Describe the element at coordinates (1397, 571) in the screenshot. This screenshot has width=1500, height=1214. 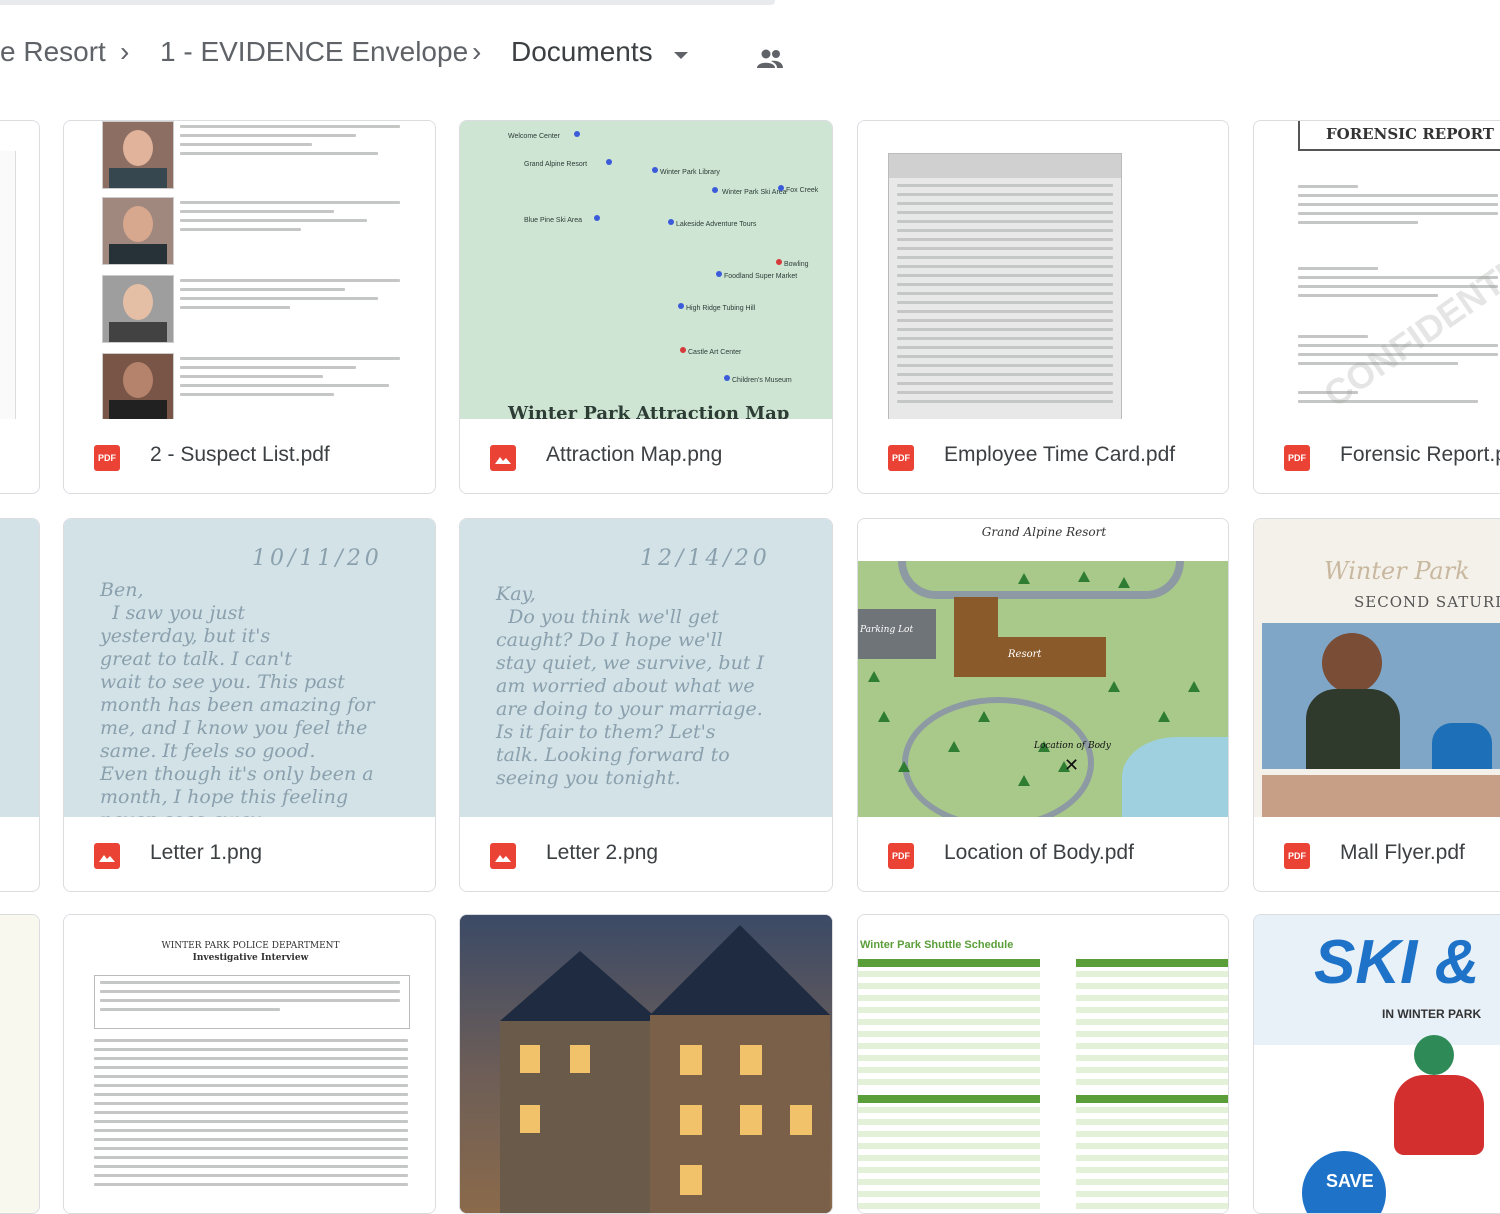
I see `flyer-script: Winter Park` at that location.